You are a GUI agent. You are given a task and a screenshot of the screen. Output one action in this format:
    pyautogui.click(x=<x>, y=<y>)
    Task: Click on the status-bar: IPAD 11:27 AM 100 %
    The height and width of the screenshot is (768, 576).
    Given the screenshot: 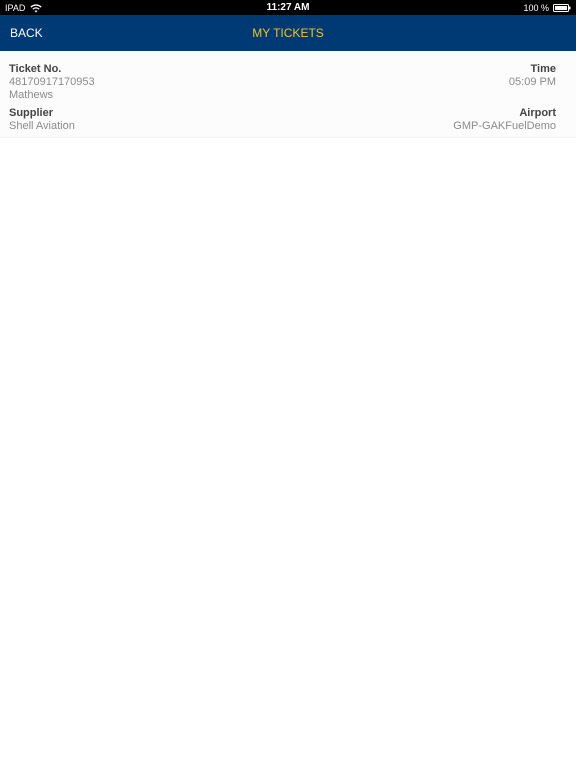 What is the action you would take?
    pyautogui.click(x=288, y=7)
    